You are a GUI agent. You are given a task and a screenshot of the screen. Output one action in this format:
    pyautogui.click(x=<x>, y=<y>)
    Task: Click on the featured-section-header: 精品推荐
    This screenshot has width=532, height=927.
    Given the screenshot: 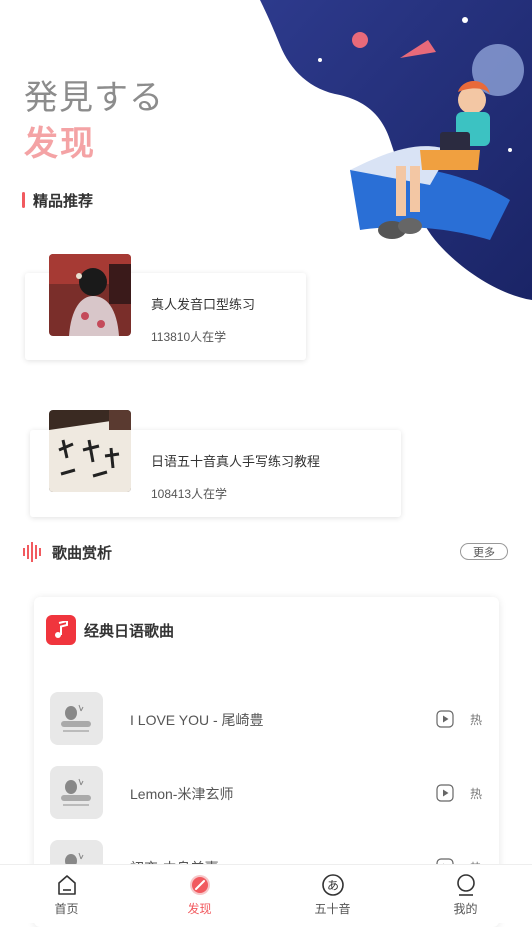 What is the action you would take?
    pyautogui.click(x=57, y=200)
    